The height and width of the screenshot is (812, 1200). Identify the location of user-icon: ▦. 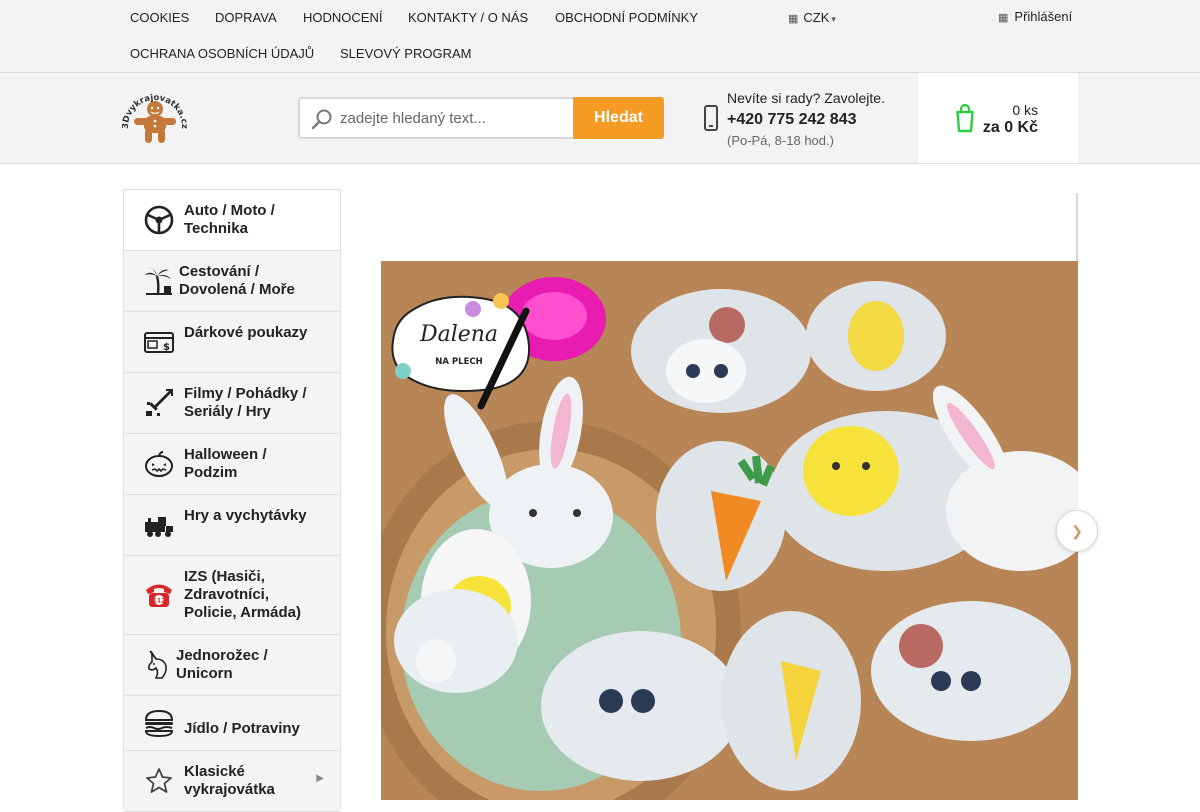
(1003, 18).